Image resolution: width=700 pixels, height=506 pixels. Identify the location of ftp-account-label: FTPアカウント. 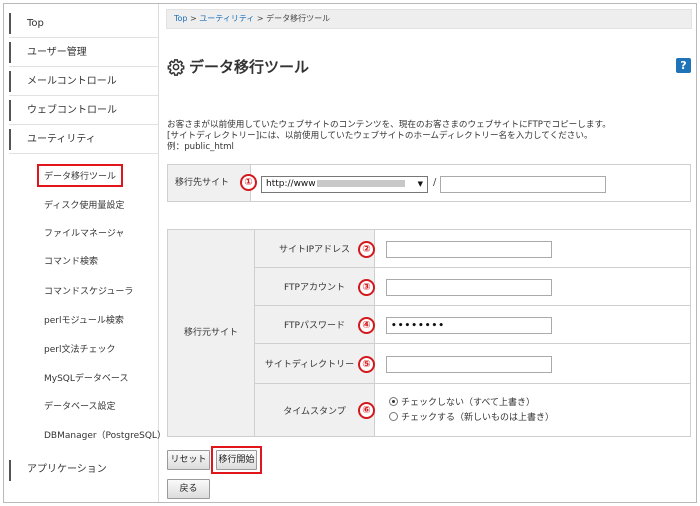
(315, 286).